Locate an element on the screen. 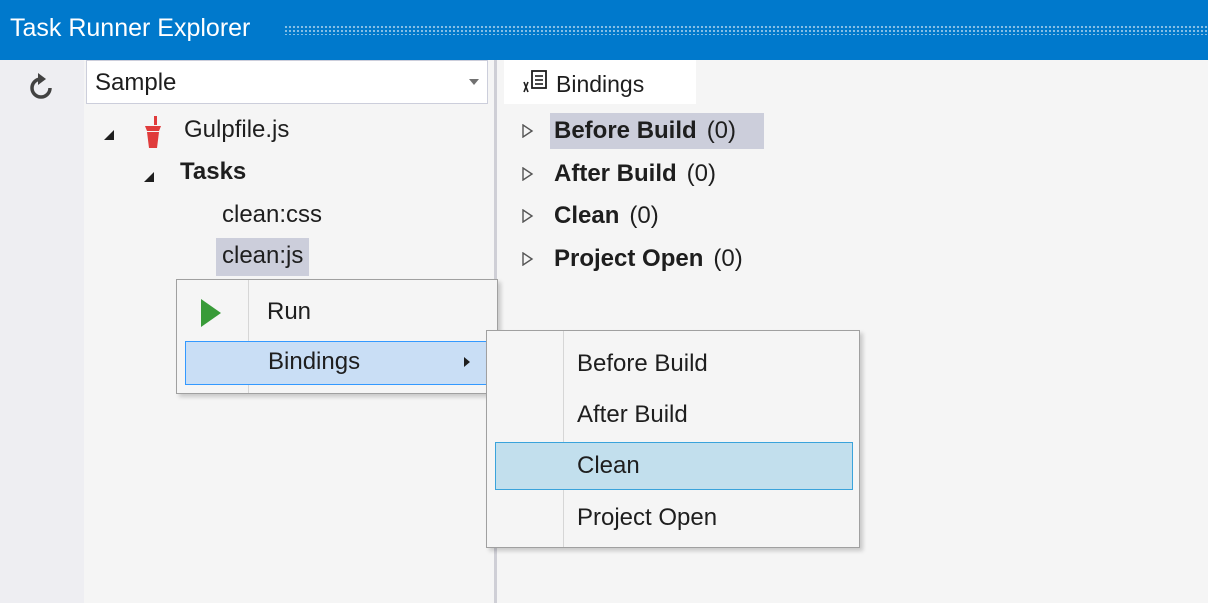 This screenshot has width=1208, height=603. task-item: clean:css is located at coordinates (272, 216).